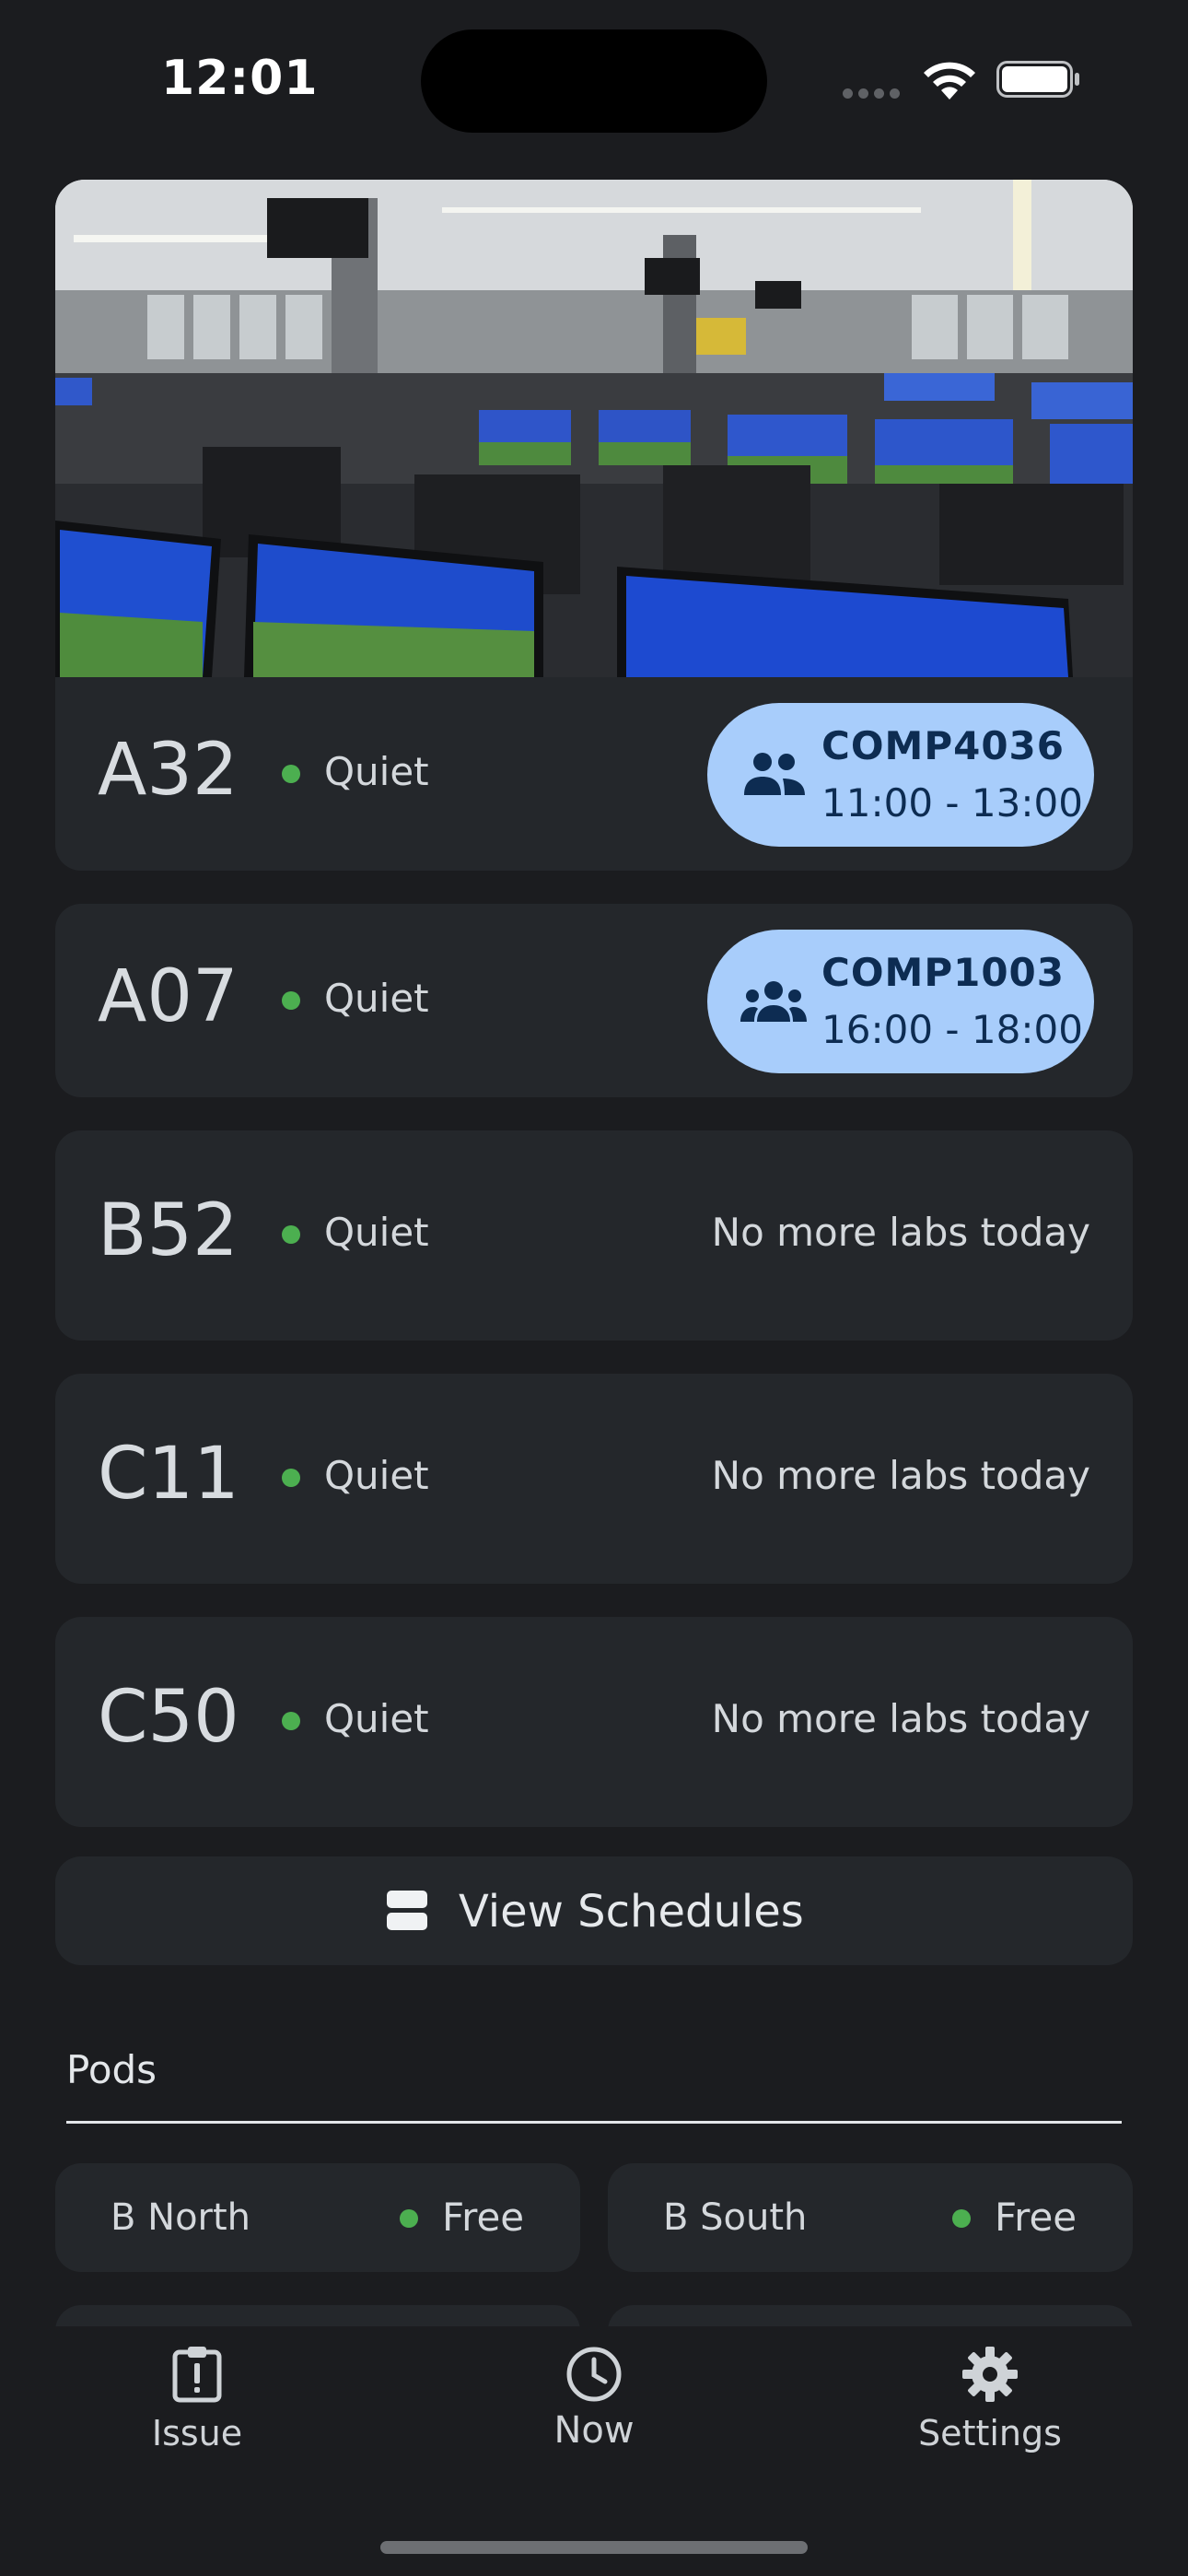 The height and width of the screenshot is (2576, 1188). I want to click on lab-card: B52 Quiet No more labs today, so click(594, 1235).